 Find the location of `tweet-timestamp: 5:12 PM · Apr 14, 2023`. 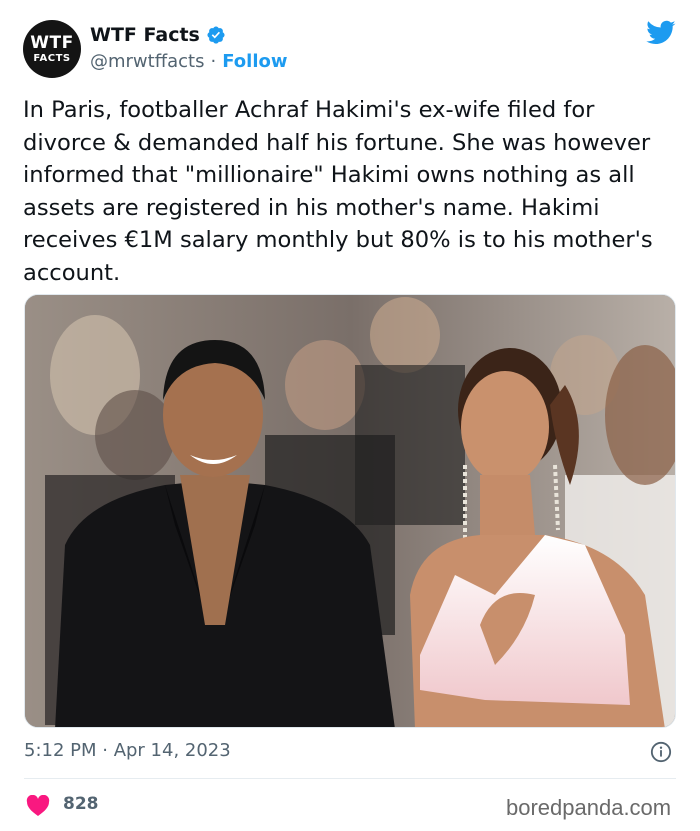

tweet-timestamp: 5:12 PM · Apr 14, 2023 is located at coordinates (127, 750).